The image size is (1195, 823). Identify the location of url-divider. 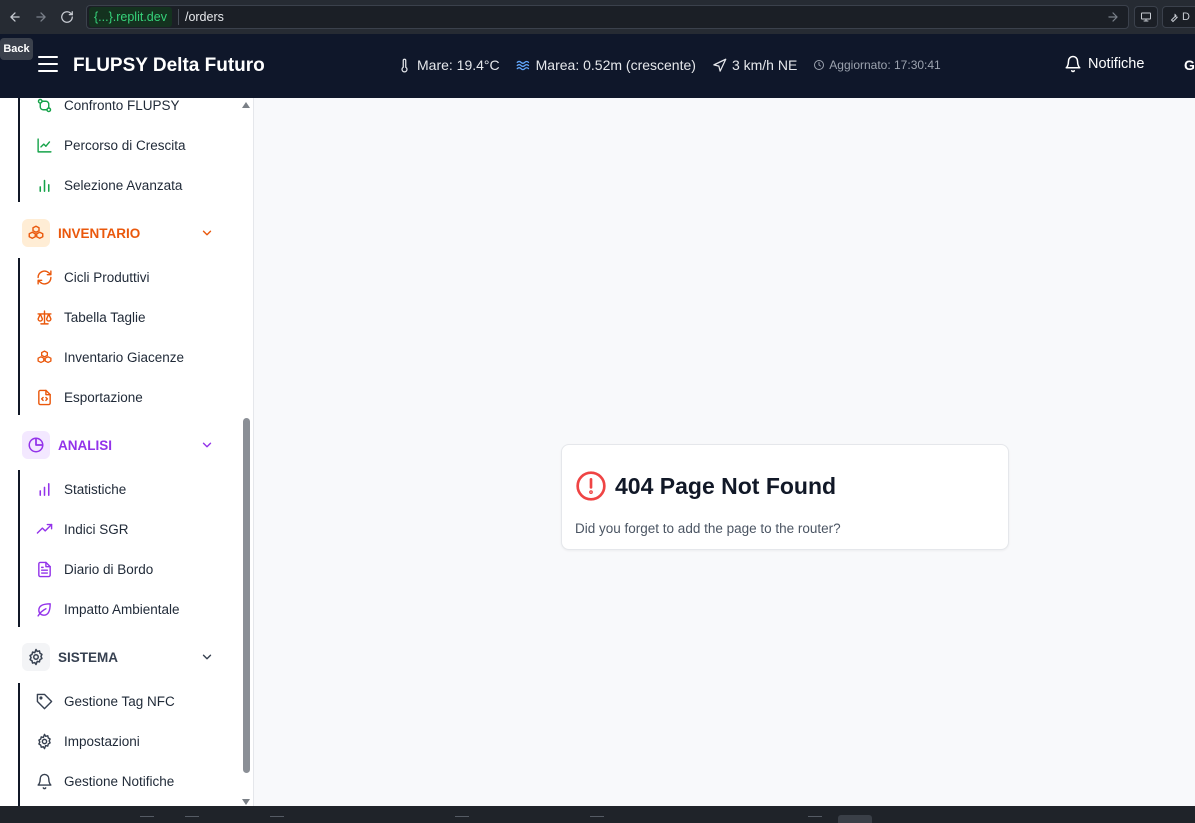
(178, 17).